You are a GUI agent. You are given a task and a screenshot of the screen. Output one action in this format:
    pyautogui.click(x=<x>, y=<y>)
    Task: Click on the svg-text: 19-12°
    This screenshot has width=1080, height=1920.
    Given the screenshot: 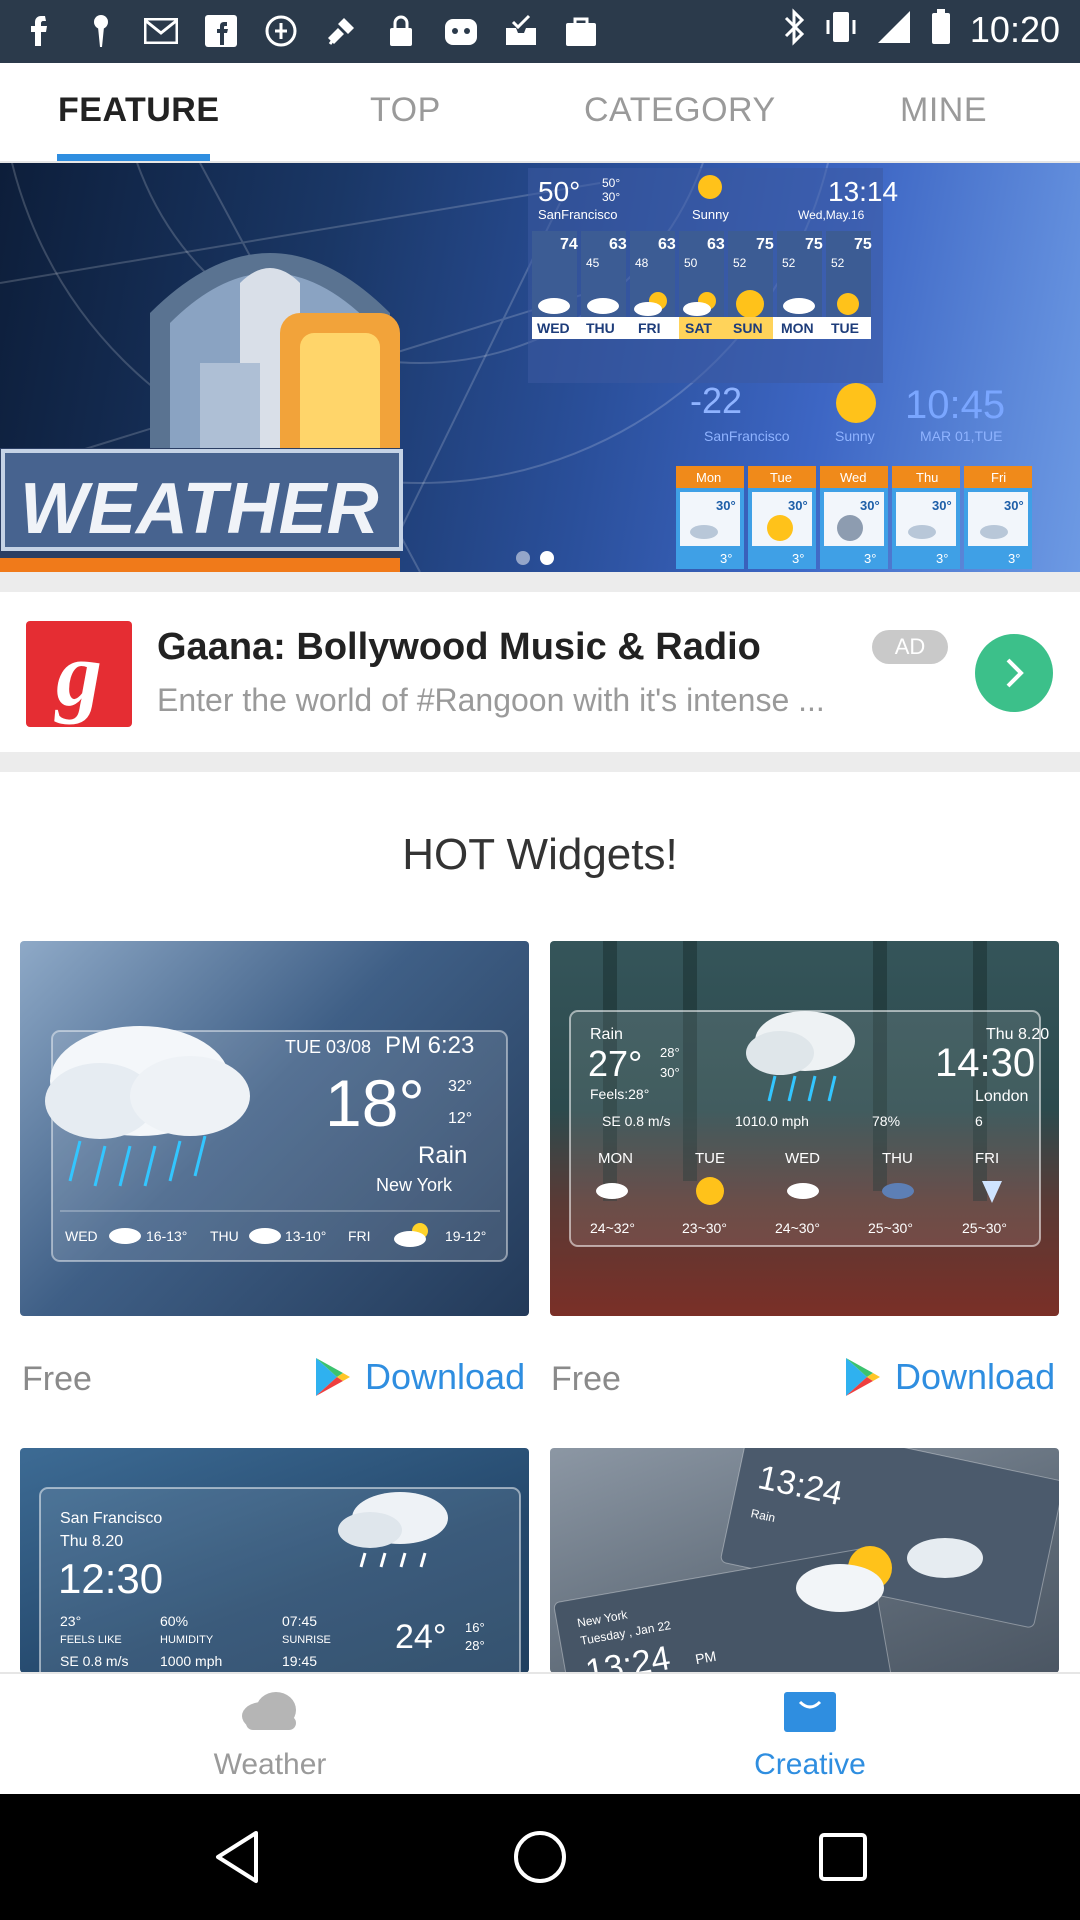 What is the action you would take?
    pyautogui.click(x=465, y=1236)
    